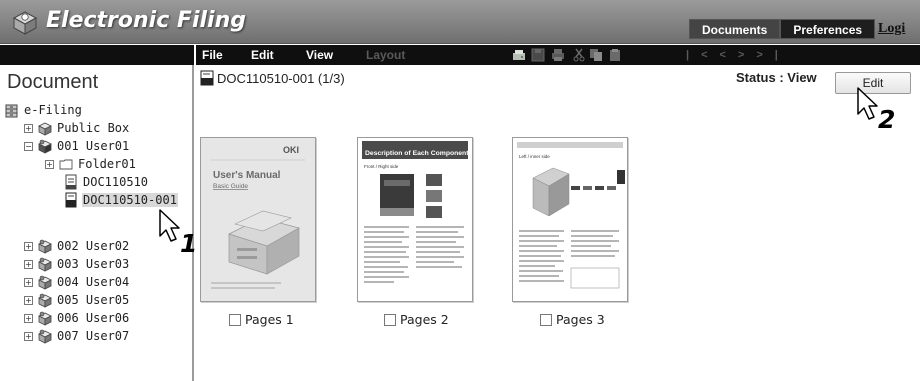  What do you see at coordinates (519, 55) in the screenshot?
I see `scan-icon` at bounding box center [519, 55].